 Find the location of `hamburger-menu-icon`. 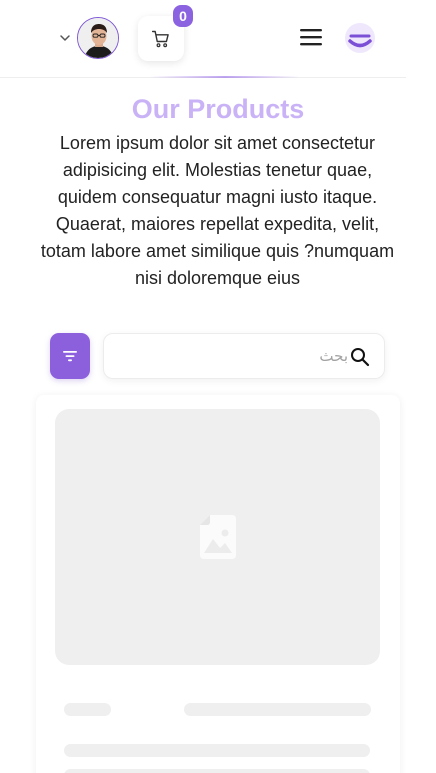

hamburger-menu-icon is located at coordinates (311, 37).